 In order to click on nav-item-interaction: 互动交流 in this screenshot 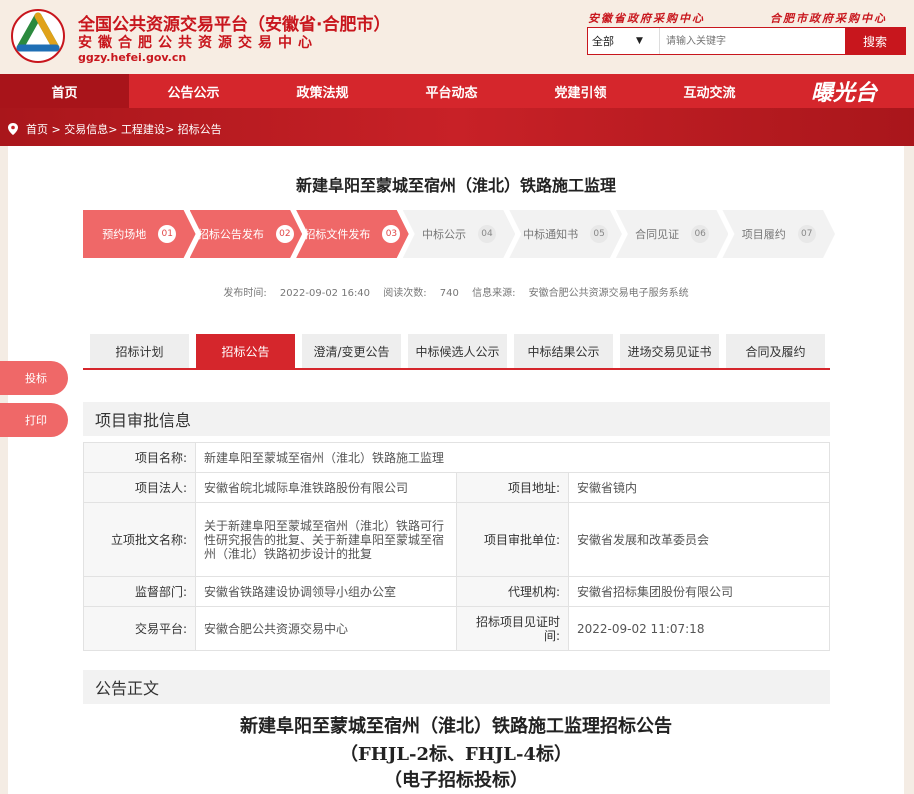, I will do `click(709, 91)`.